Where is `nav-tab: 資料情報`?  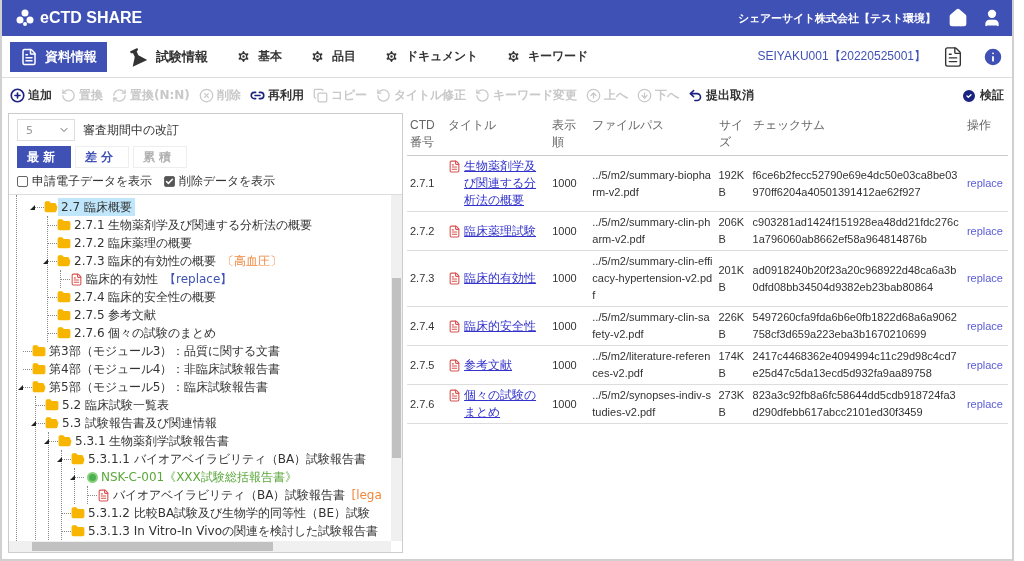
nav-tab: 資料情報 is located at coordinates (58, 56).